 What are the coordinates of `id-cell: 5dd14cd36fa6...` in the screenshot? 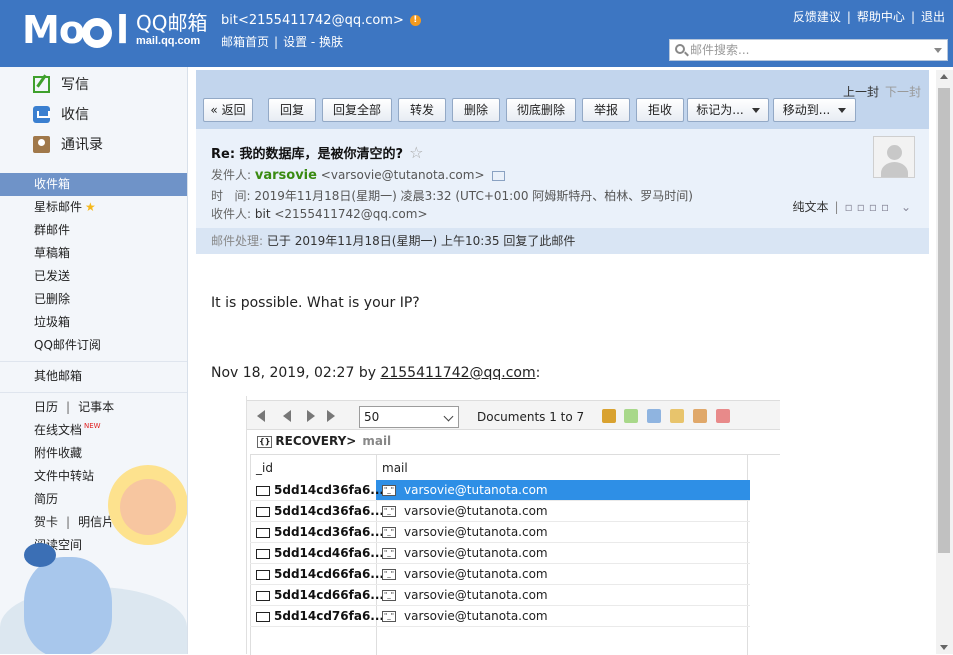 It's located at (320, 511).